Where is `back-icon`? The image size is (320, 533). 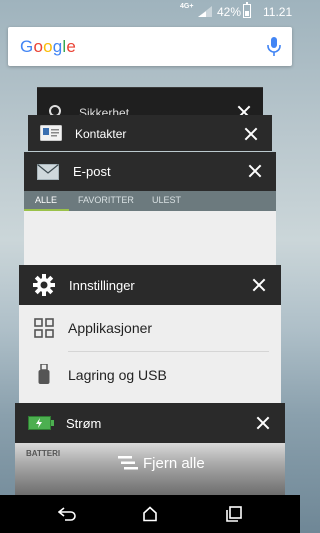 back-icon is located at coordinates (67, 514).